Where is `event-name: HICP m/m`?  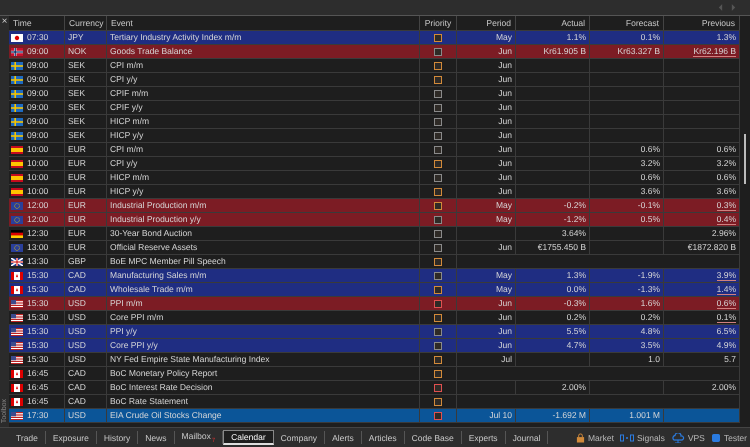
event-name: HICP m/m is located at coordinates (263, 177).